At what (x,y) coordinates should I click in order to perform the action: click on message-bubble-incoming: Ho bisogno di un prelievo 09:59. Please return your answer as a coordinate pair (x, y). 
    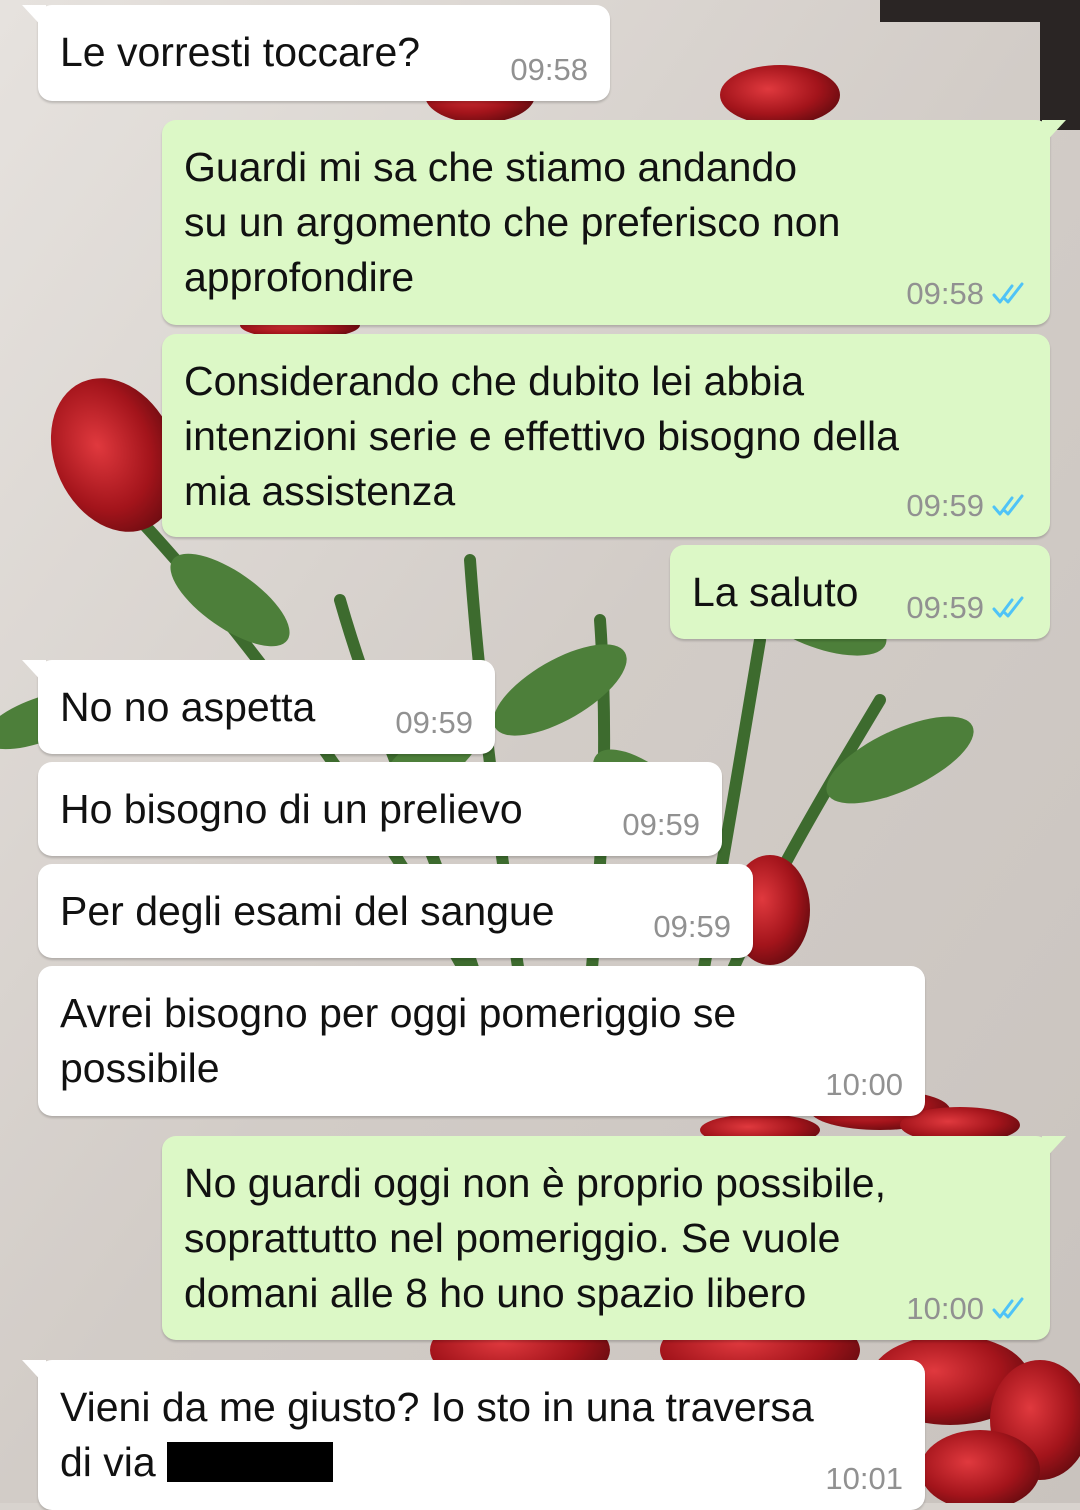
    Looking at the image, I should click on (380, 809).